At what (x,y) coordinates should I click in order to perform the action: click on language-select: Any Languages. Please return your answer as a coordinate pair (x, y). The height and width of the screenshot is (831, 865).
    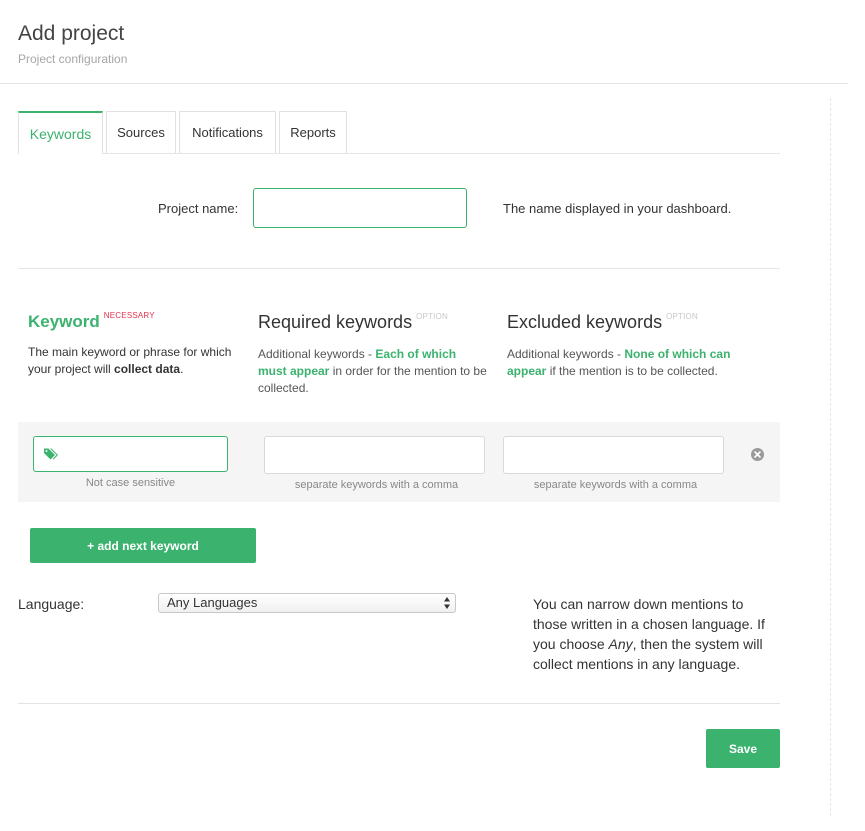
    Looking at the image, I should click on (307, 603).